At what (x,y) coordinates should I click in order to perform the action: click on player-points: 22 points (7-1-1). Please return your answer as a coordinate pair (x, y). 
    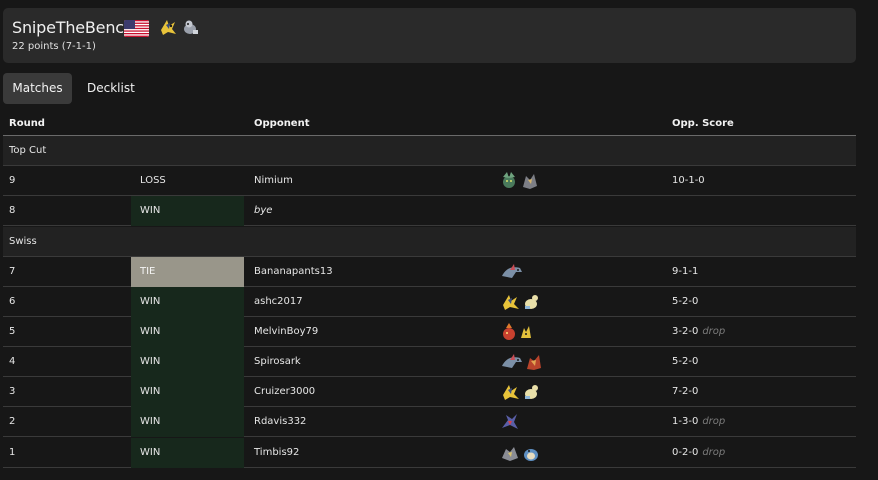
    Looking at the image, I should click on (54, 46).